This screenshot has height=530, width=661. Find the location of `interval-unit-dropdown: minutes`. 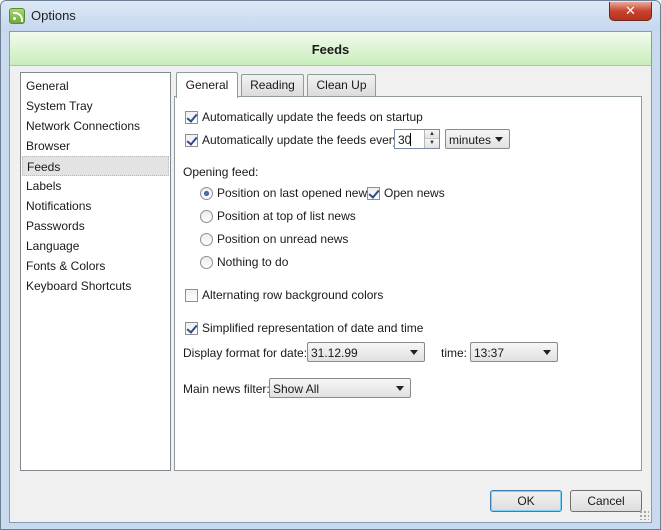

interval-unit-dropdown: minutes is located at coordinates (477, 139).